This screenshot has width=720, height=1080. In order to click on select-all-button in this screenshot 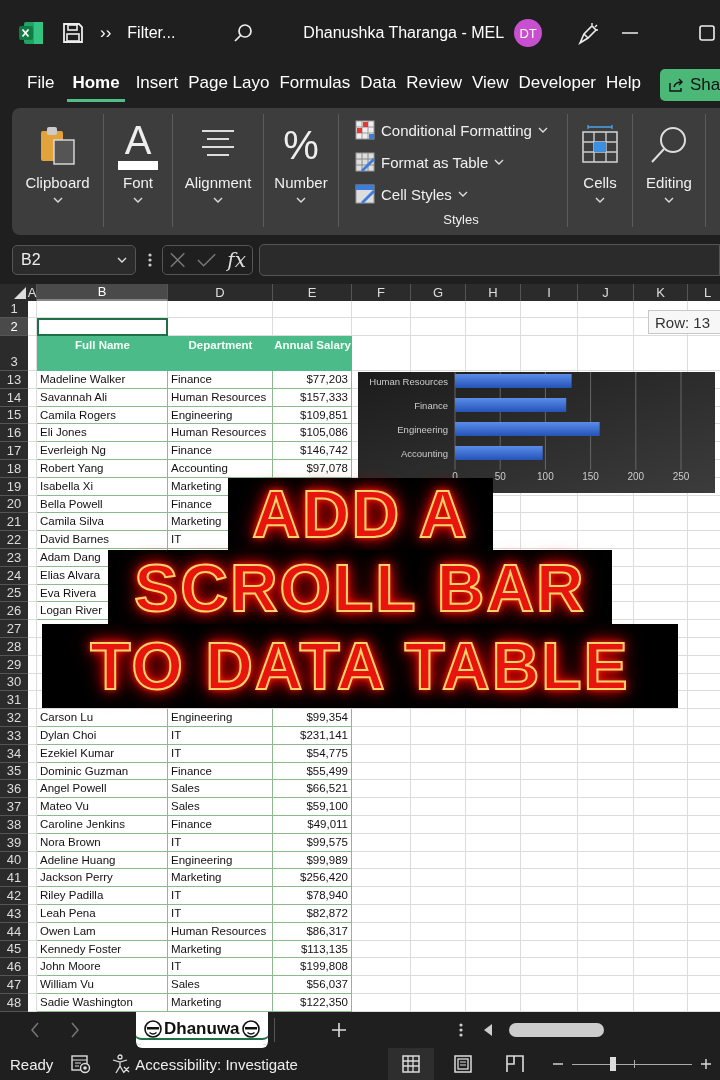, I will do `click(14, 292)`.